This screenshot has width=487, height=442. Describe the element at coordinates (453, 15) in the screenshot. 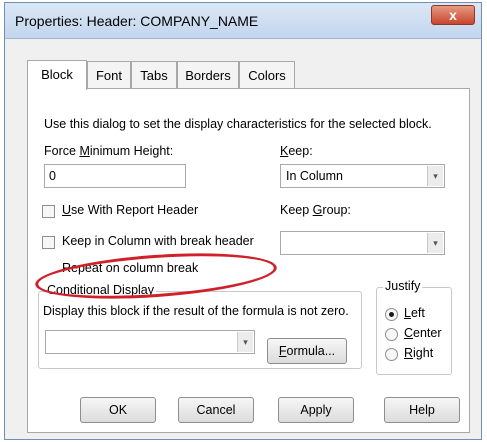

I see `close-button: x` at that location.